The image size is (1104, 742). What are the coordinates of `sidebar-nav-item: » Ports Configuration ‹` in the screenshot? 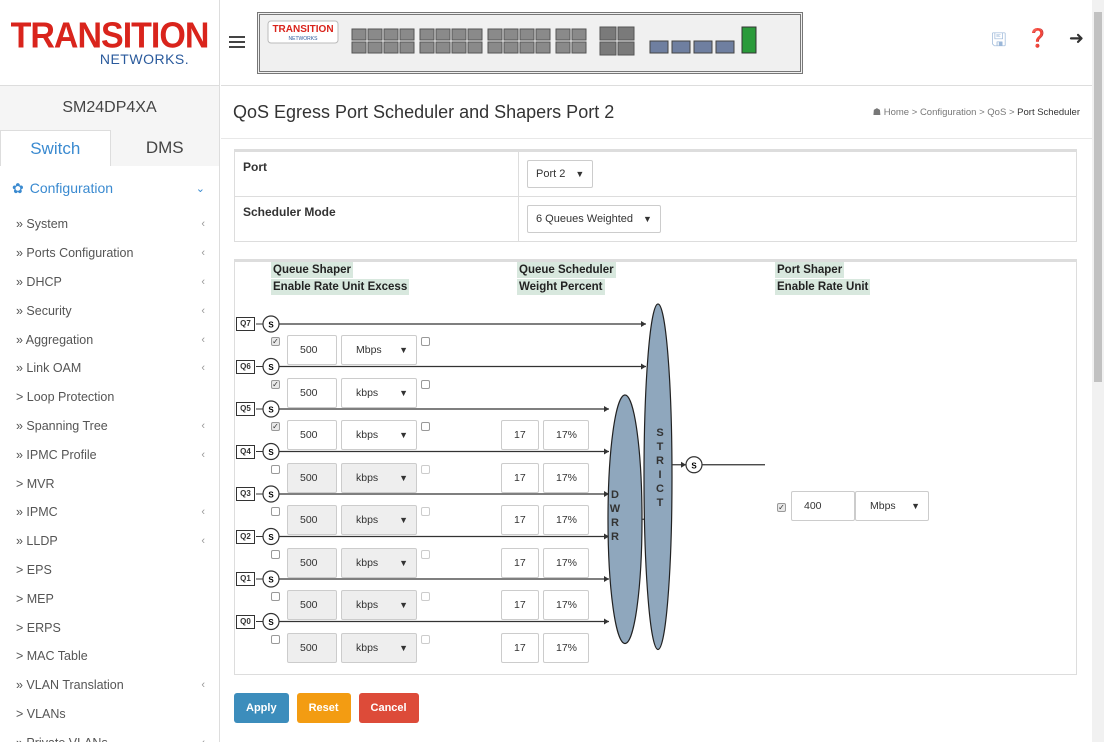 It's located at (109, 253).